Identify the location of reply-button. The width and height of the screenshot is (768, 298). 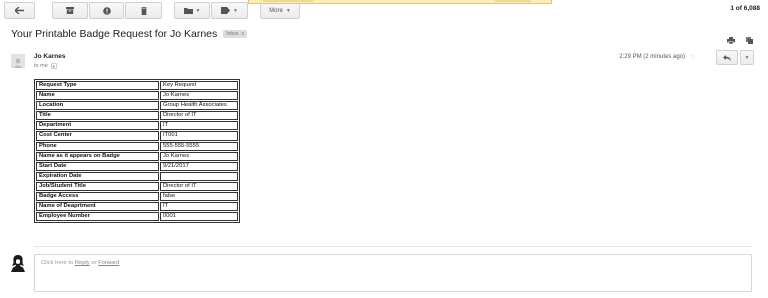
(727, 57).